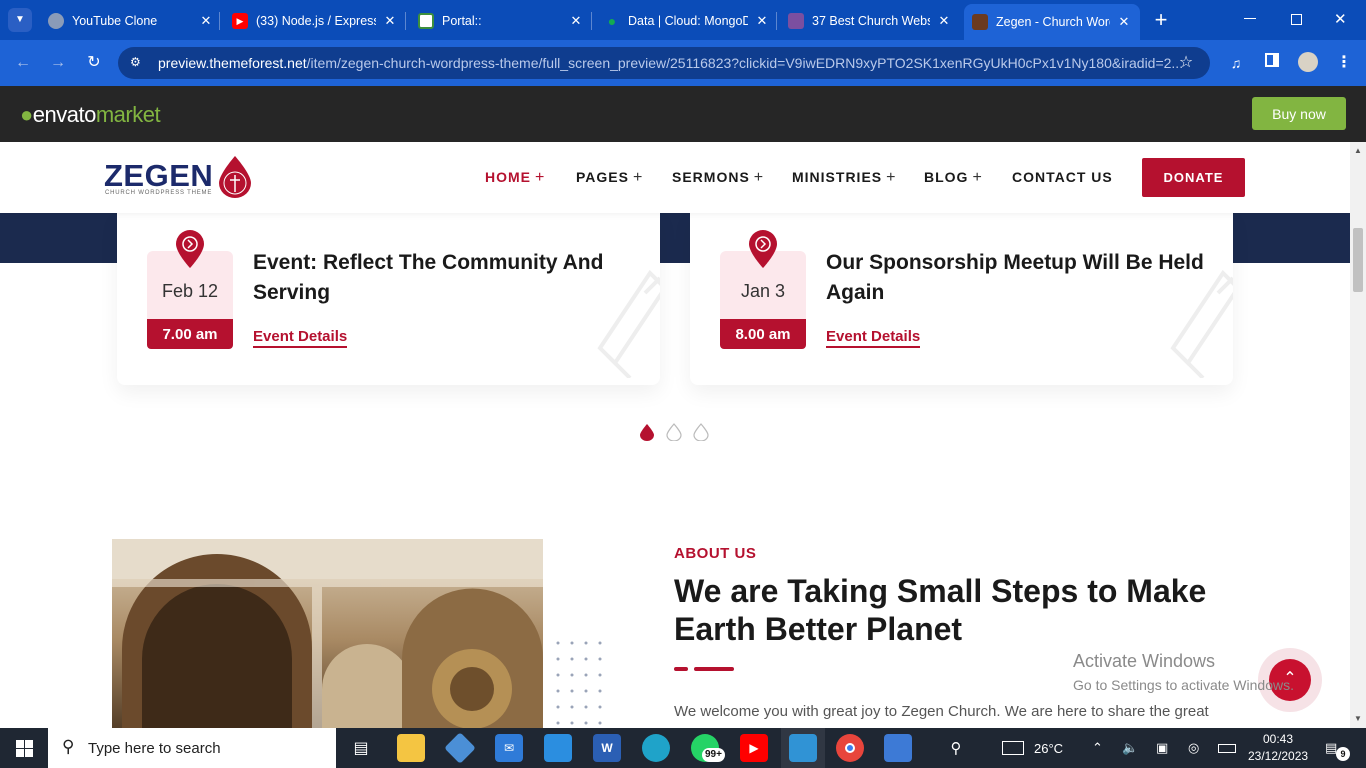 The height and width of the screenshot is (768, 1366). I want to click on scrollbar-thumb, so click(1358, 260).